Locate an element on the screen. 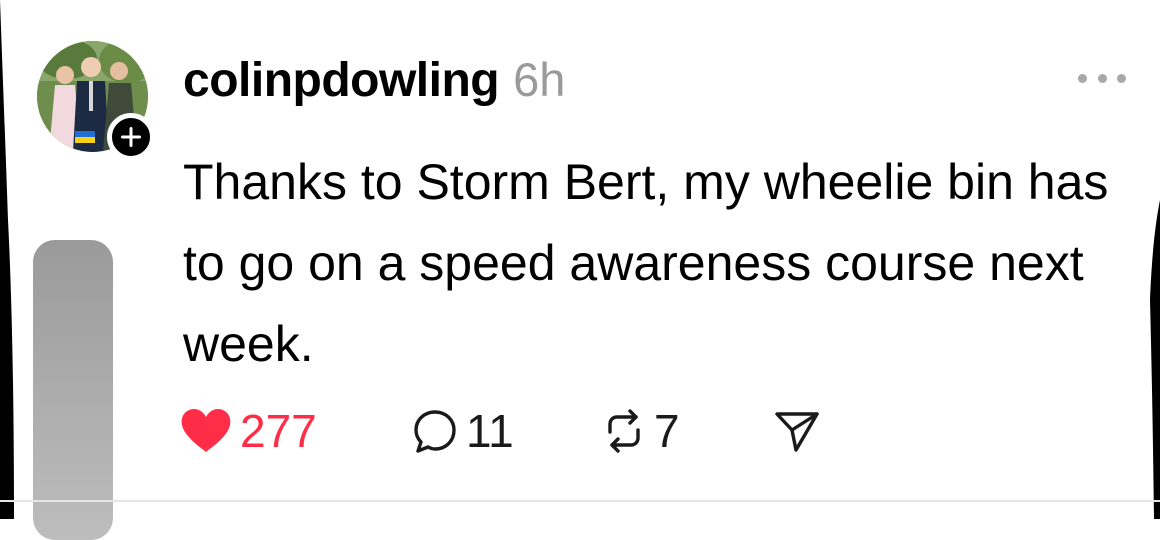 This screenshot has width=1160, height=540. reply-count: 11 is located at coordinates (490, 431).